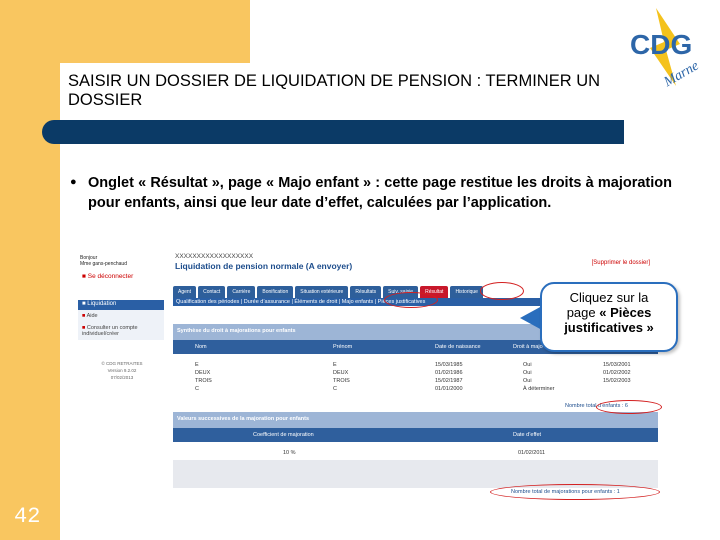 The image size is (720, 540). What do you see at coordinates (531, 318) in the screenshot?
I see `callout-pointer` at bounding box center [531, 318].